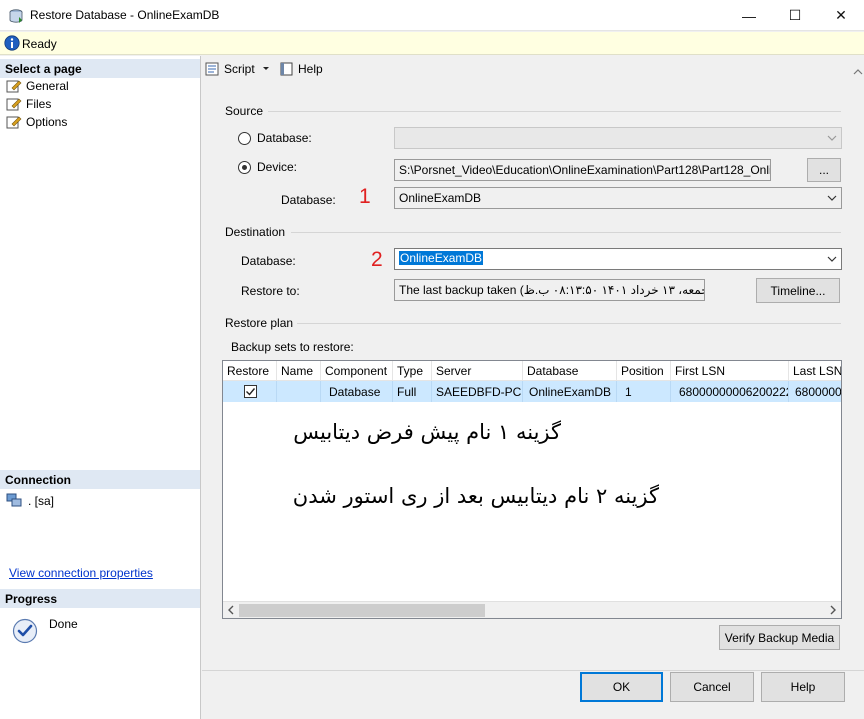 This screenshot has width=864, height=719. I want to click on destination-database-combo: OnlineExamDB, so click(618, 259).